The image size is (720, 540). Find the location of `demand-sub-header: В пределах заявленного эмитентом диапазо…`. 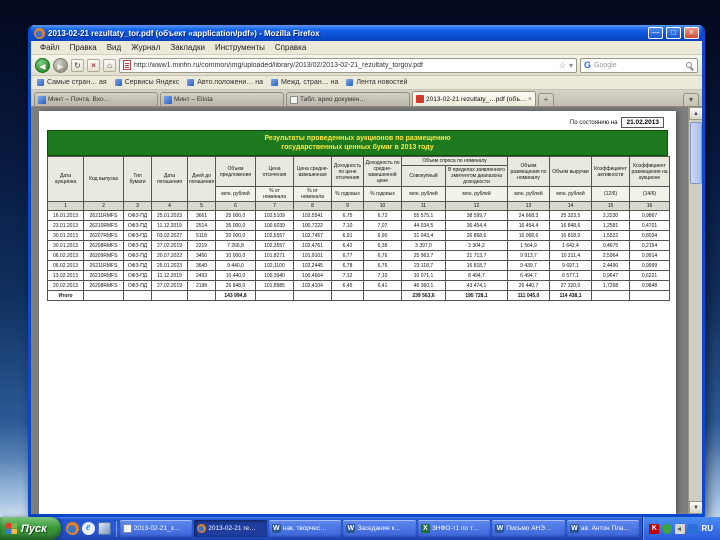

demand-sub-header: В пределах заявленного эмитентом диапазо… is located at coordinates (476, 176).